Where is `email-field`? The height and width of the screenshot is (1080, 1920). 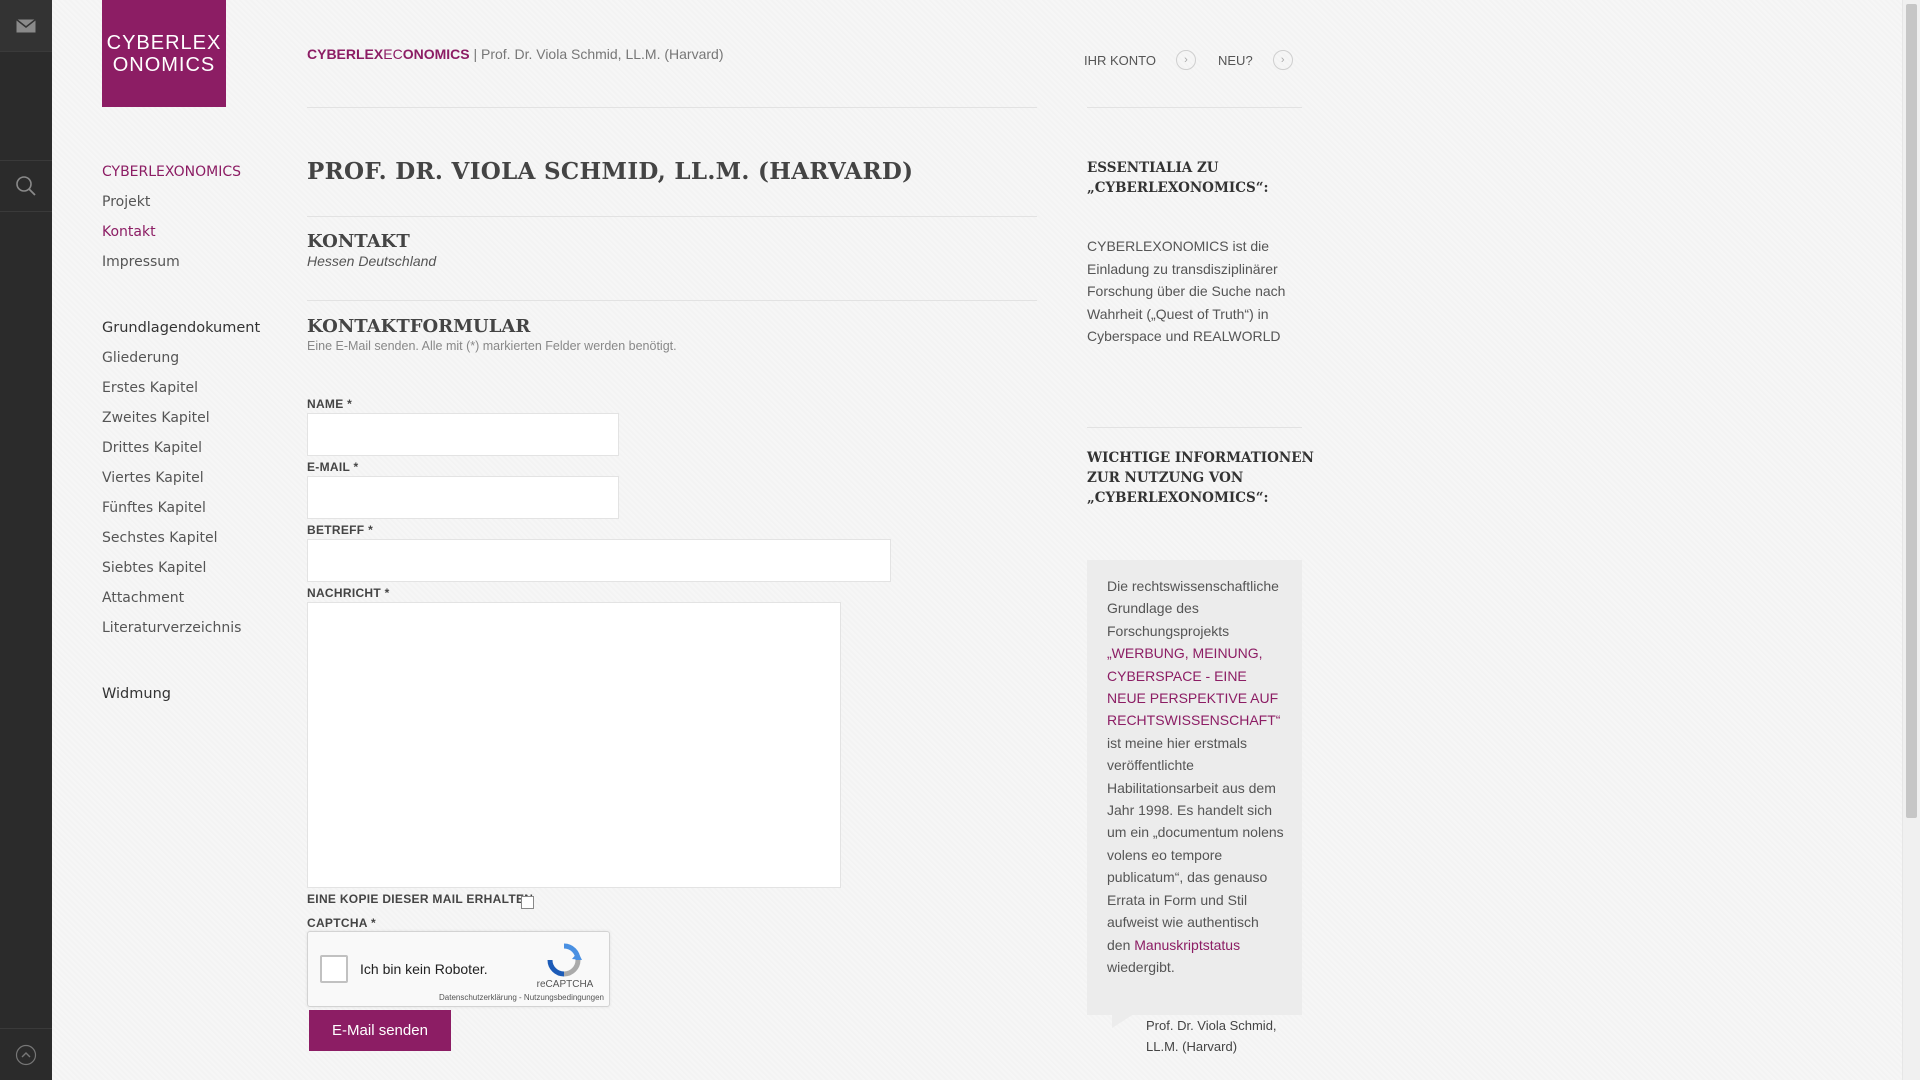 email-field is located at coordinates (463, 497).